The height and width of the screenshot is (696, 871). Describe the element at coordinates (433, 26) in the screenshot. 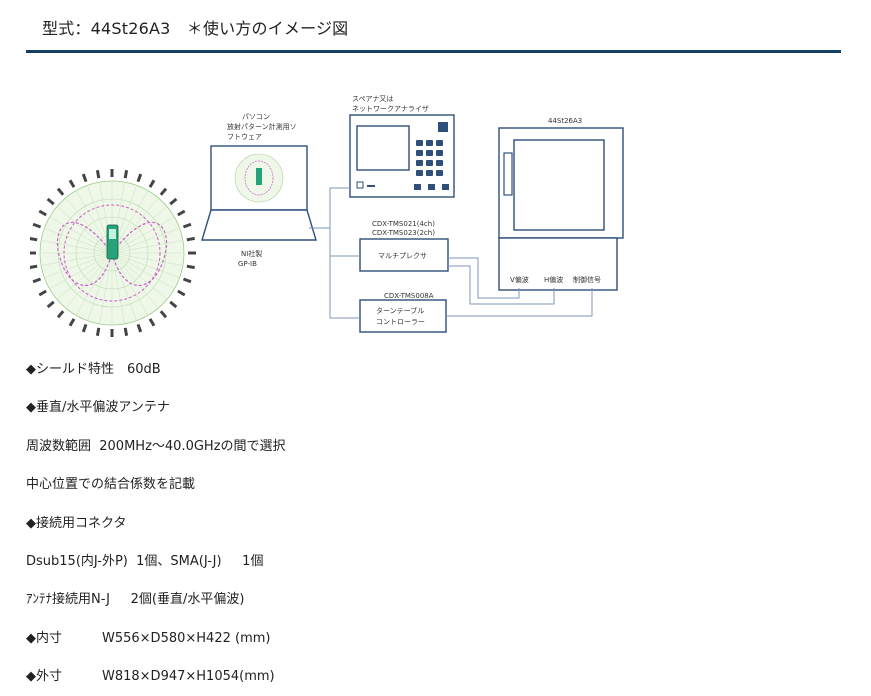

I see `page-heading: 型式：44St26A3 ＊使い方のイメージ図` at that location.